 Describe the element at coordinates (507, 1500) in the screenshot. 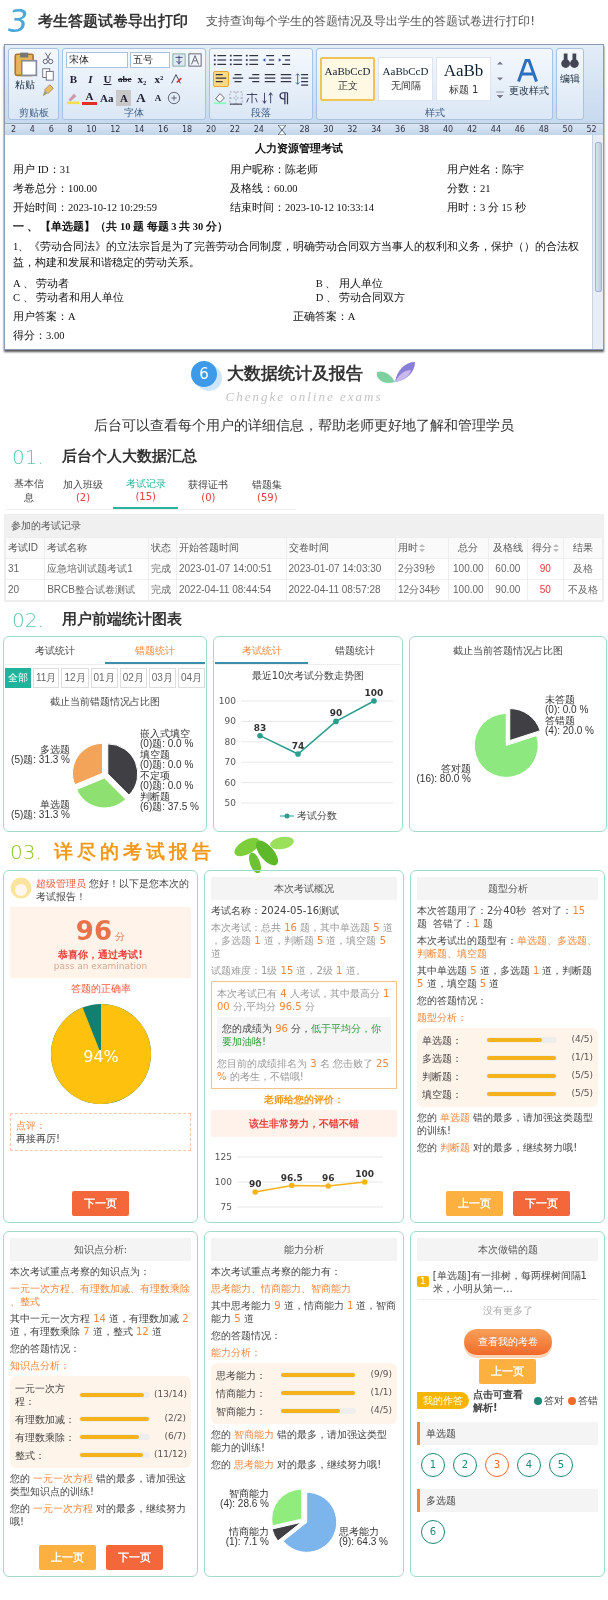

I see `group-header: 多选题` at that location.